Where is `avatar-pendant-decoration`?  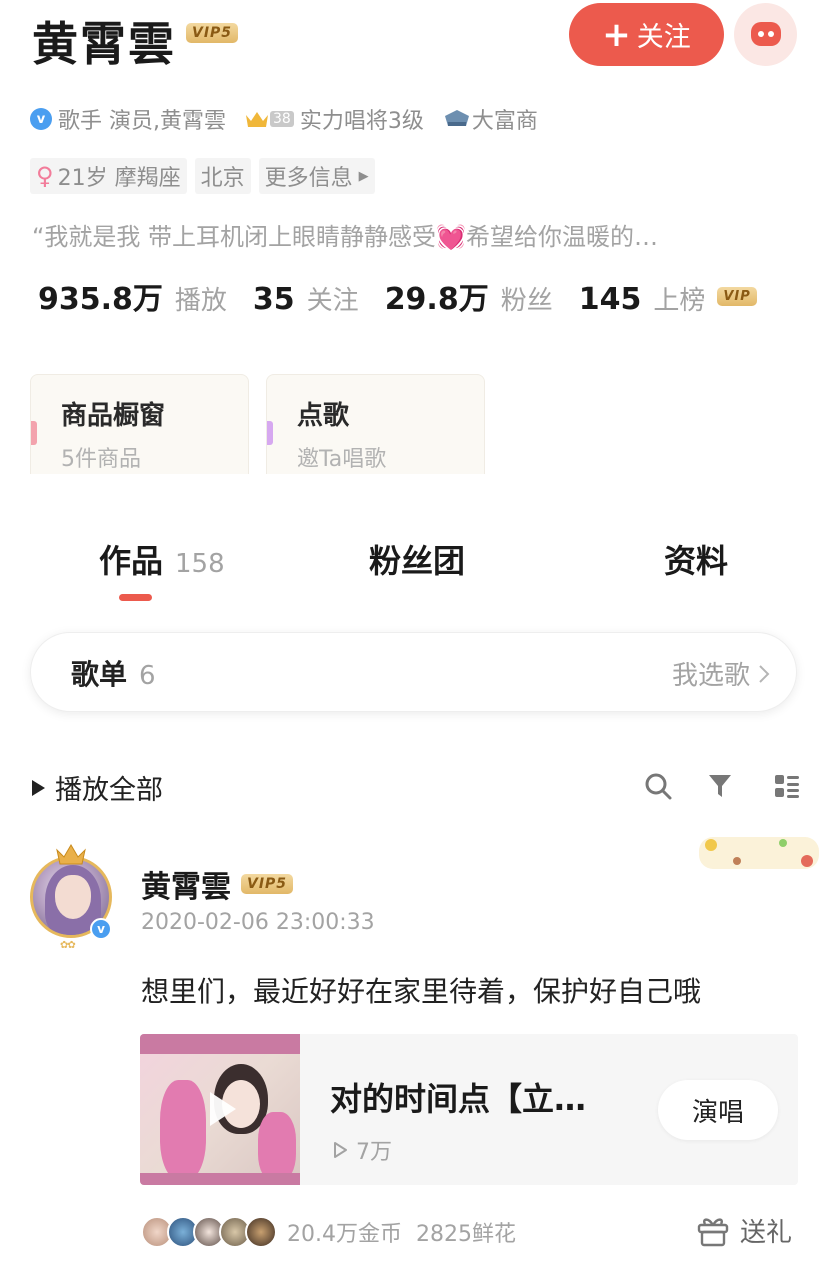
avatar-pendant-decoration is located at coordinates (759, 853).